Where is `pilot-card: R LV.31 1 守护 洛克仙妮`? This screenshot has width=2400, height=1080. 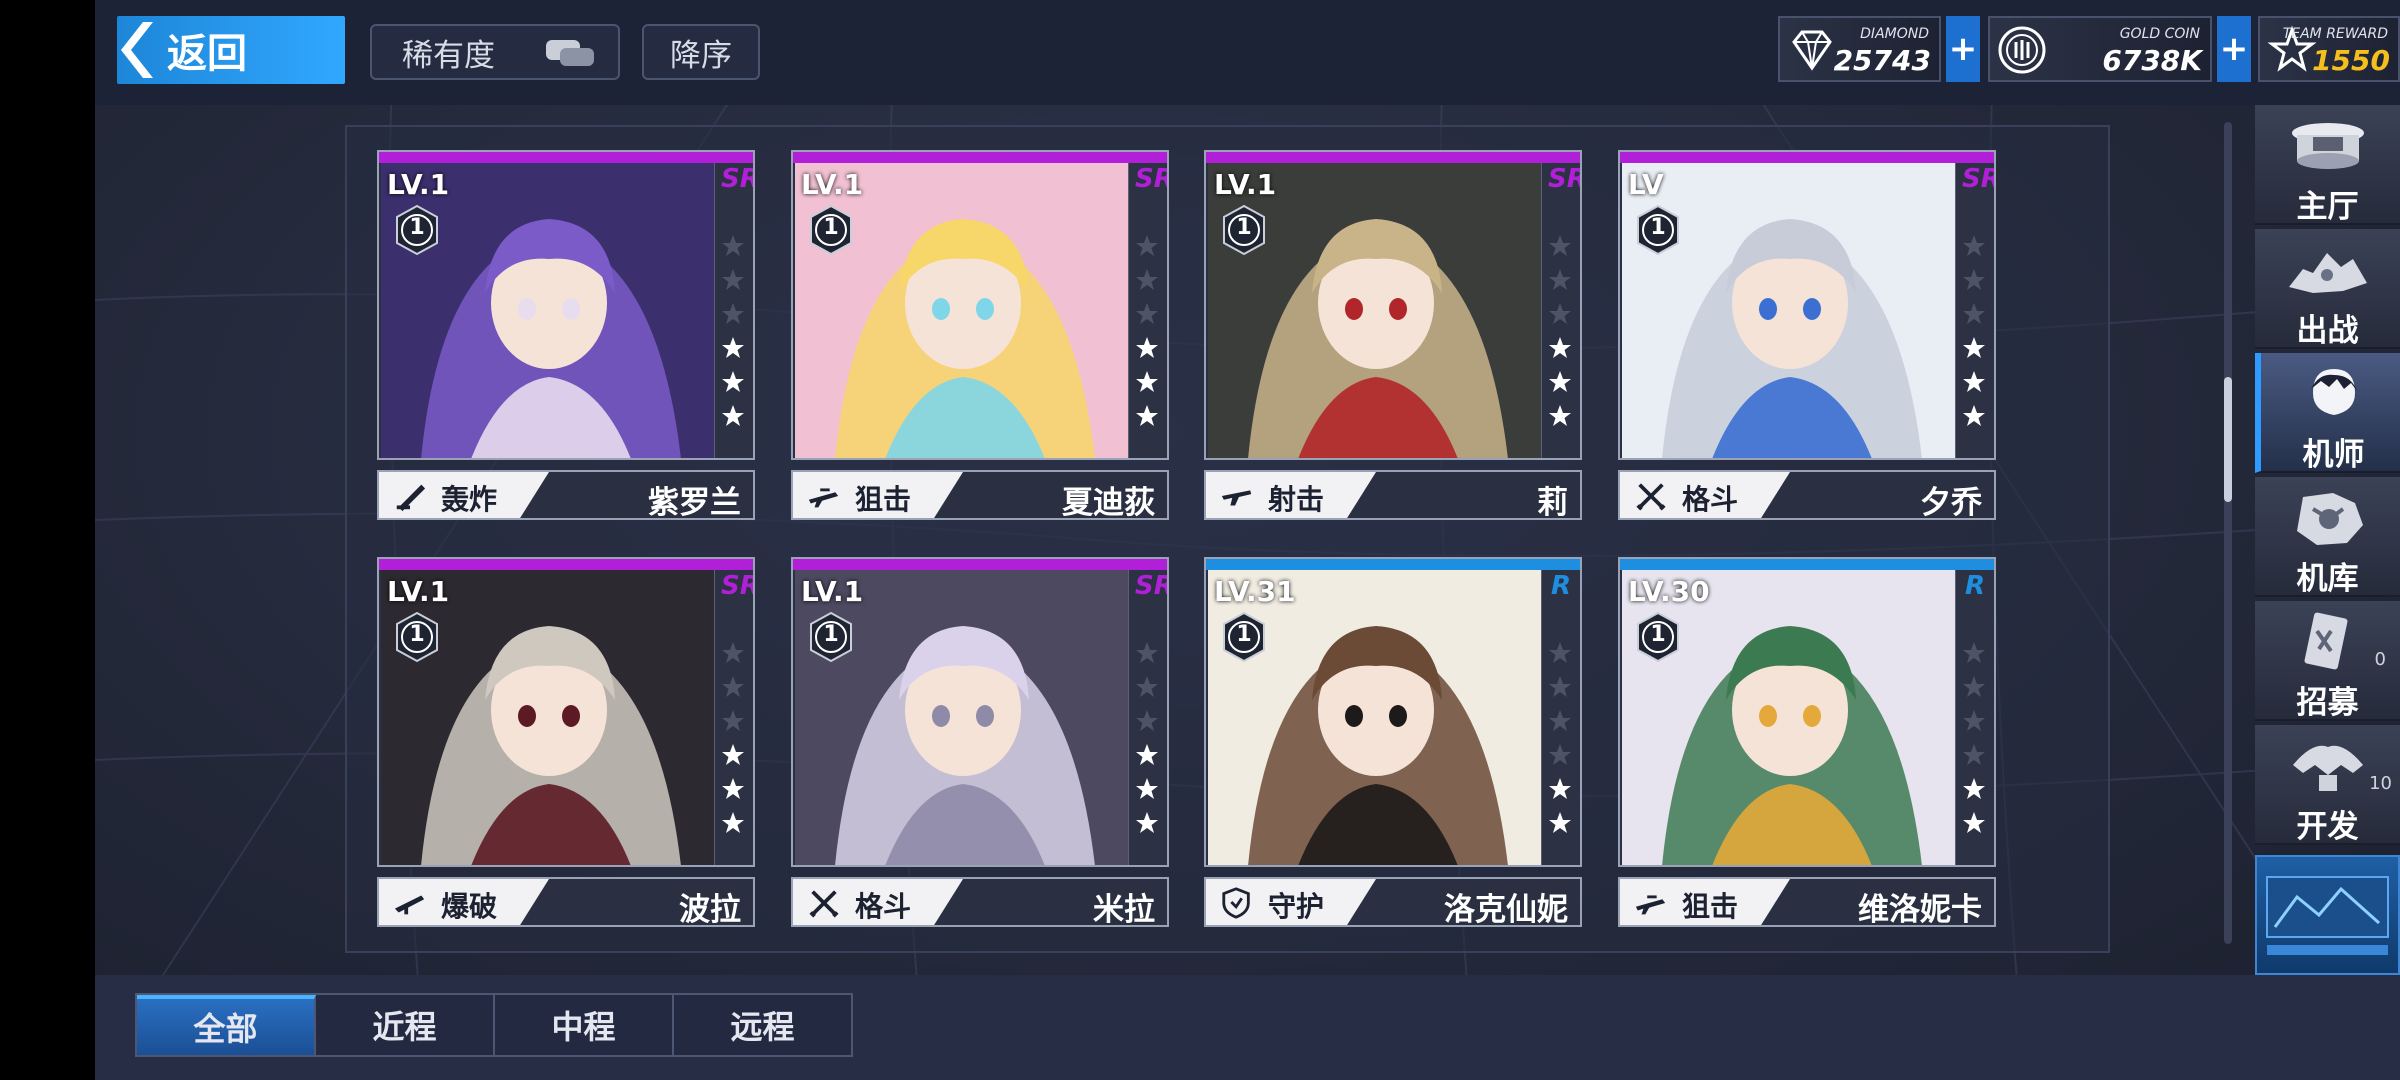
pilot-card: R LV.31 1 守护 洛克仙妮 is located at coordinates (1393, 750).